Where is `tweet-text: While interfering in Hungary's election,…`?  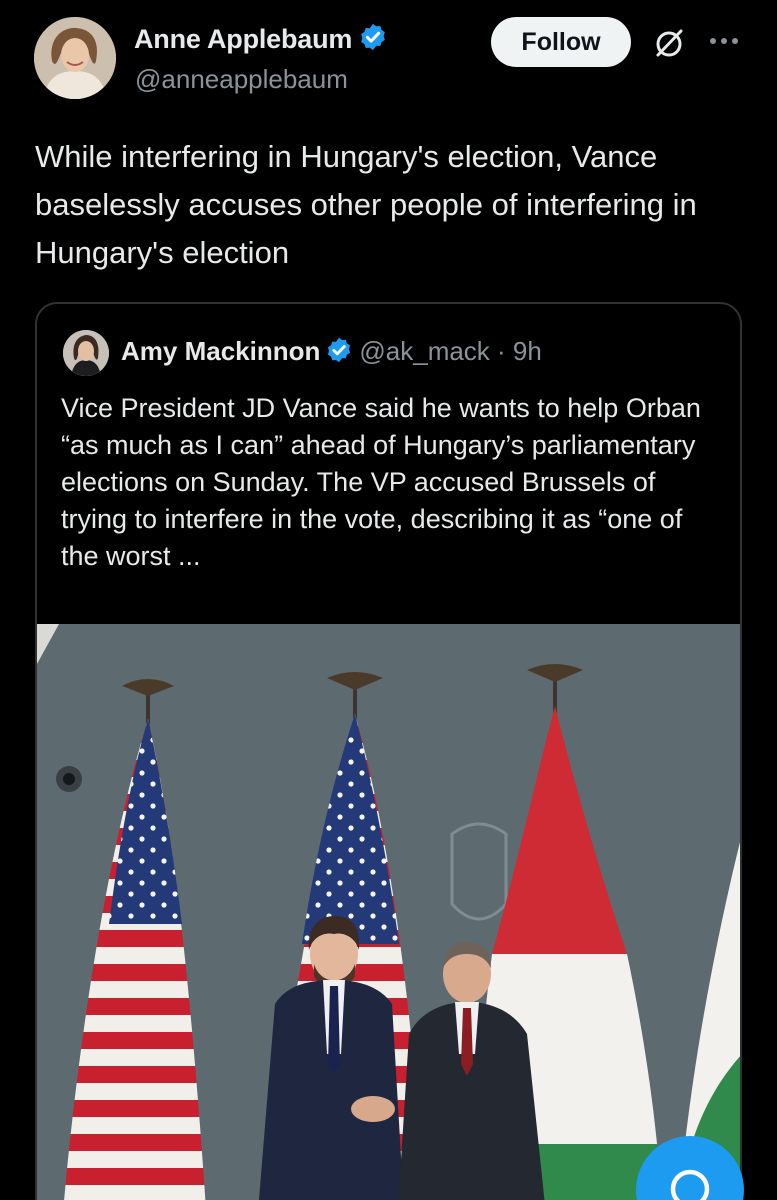 tweet-text: While interfering in Hungary's election,… is located at coordinates (366, 204).